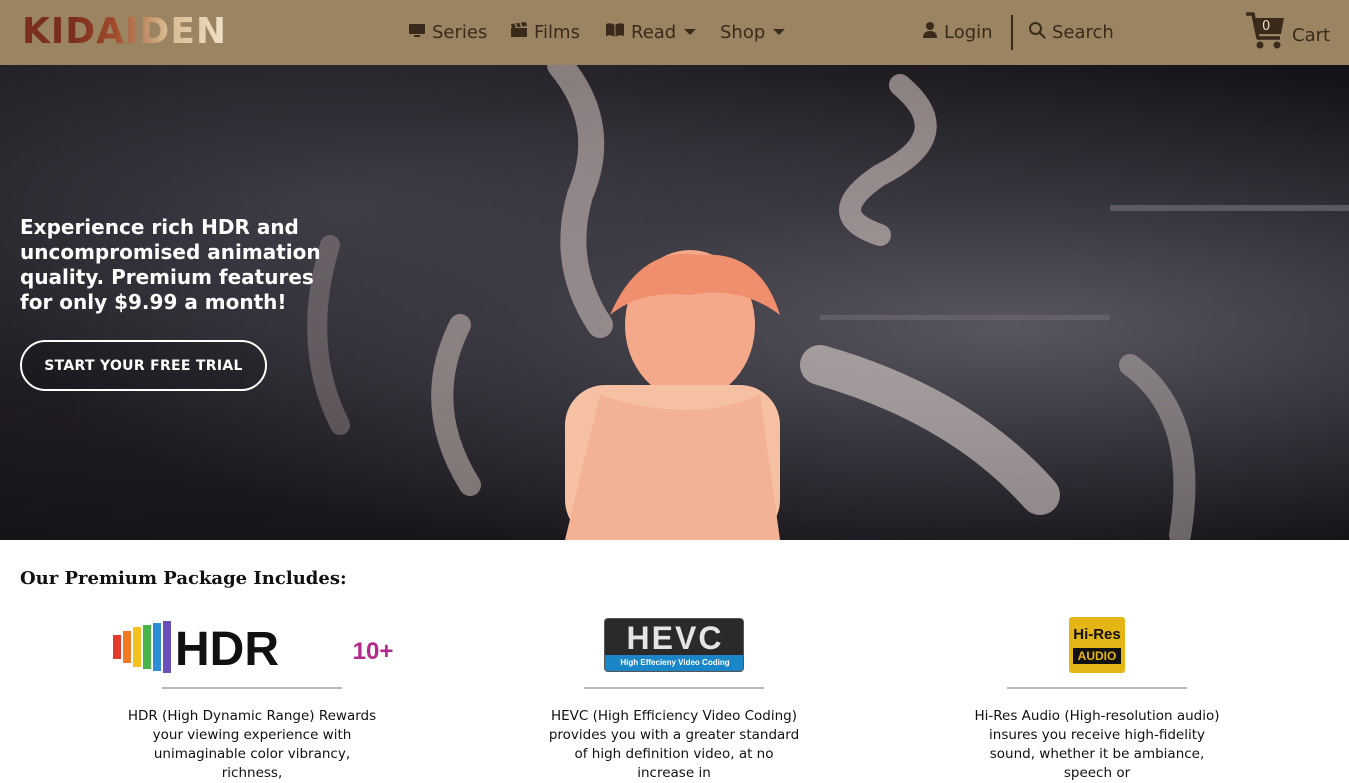 The image size is (1349, 783). Describe the element at coordinates (460, 32) in the screenshot. I see `nav-series-label: Series` at that location.